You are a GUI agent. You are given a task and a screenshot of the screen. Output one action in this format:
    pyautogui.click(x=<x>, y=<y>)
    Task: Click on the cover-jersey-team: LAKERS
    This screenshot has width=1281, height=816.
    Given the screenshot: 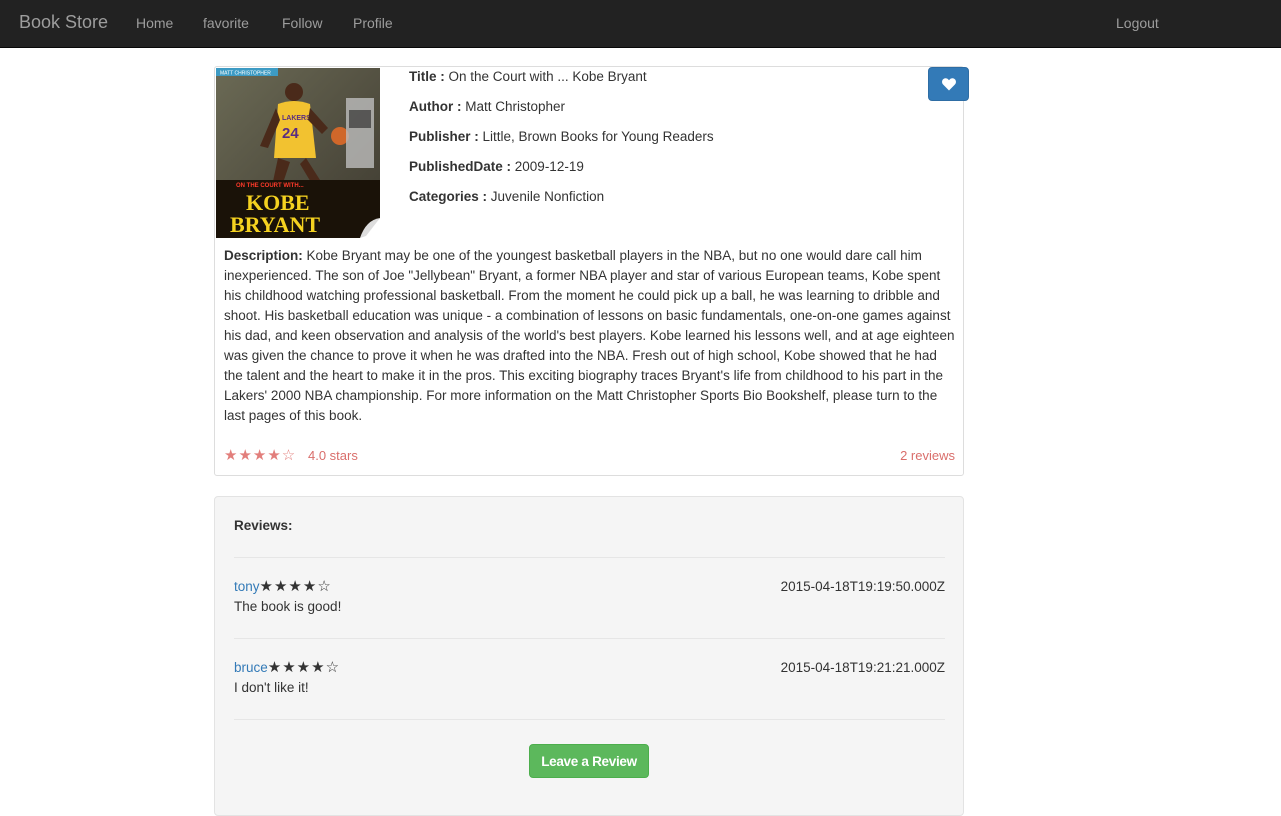 What is the action you would take?
    pyautogui.click(x=296, y=118)
    